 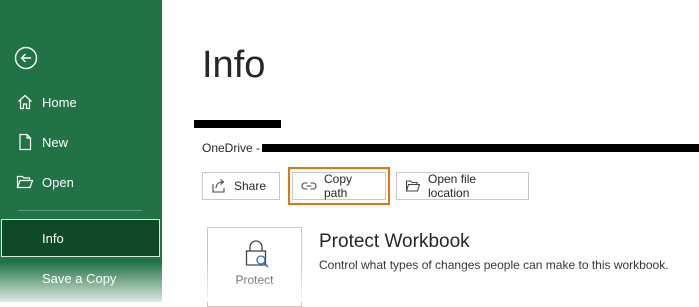 I want to click on share-button: Share, so click(x=241, y=186).